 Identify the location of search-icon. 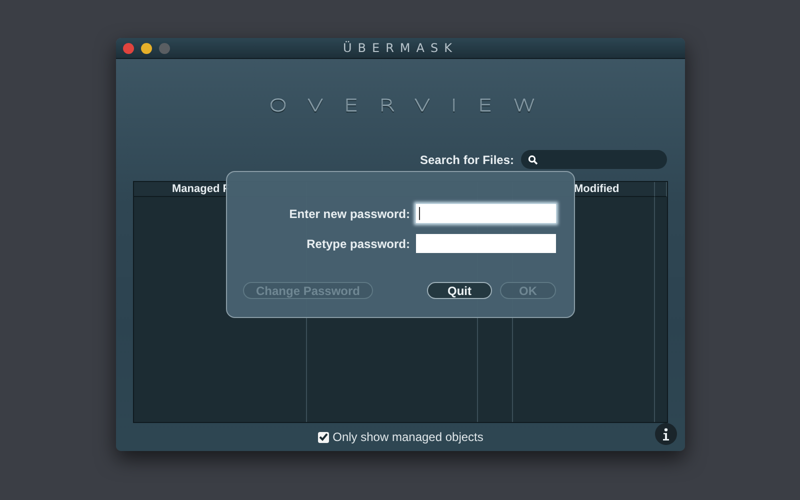
(533, 159).